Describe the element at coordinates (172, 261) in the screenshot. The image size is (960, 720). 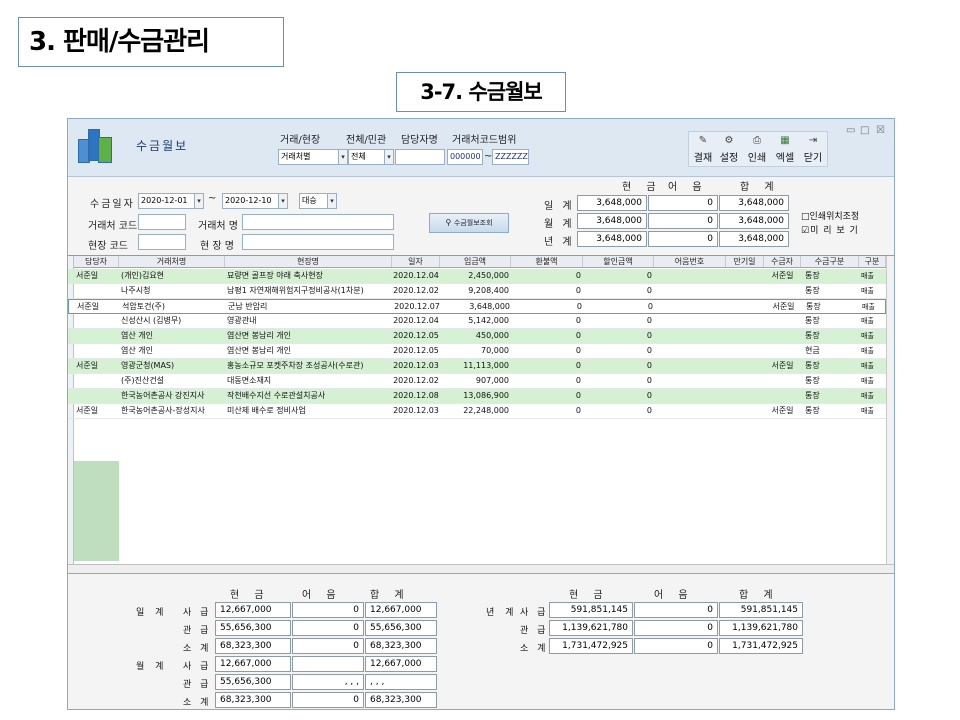
I see `col-client: 거래처명` at that location.